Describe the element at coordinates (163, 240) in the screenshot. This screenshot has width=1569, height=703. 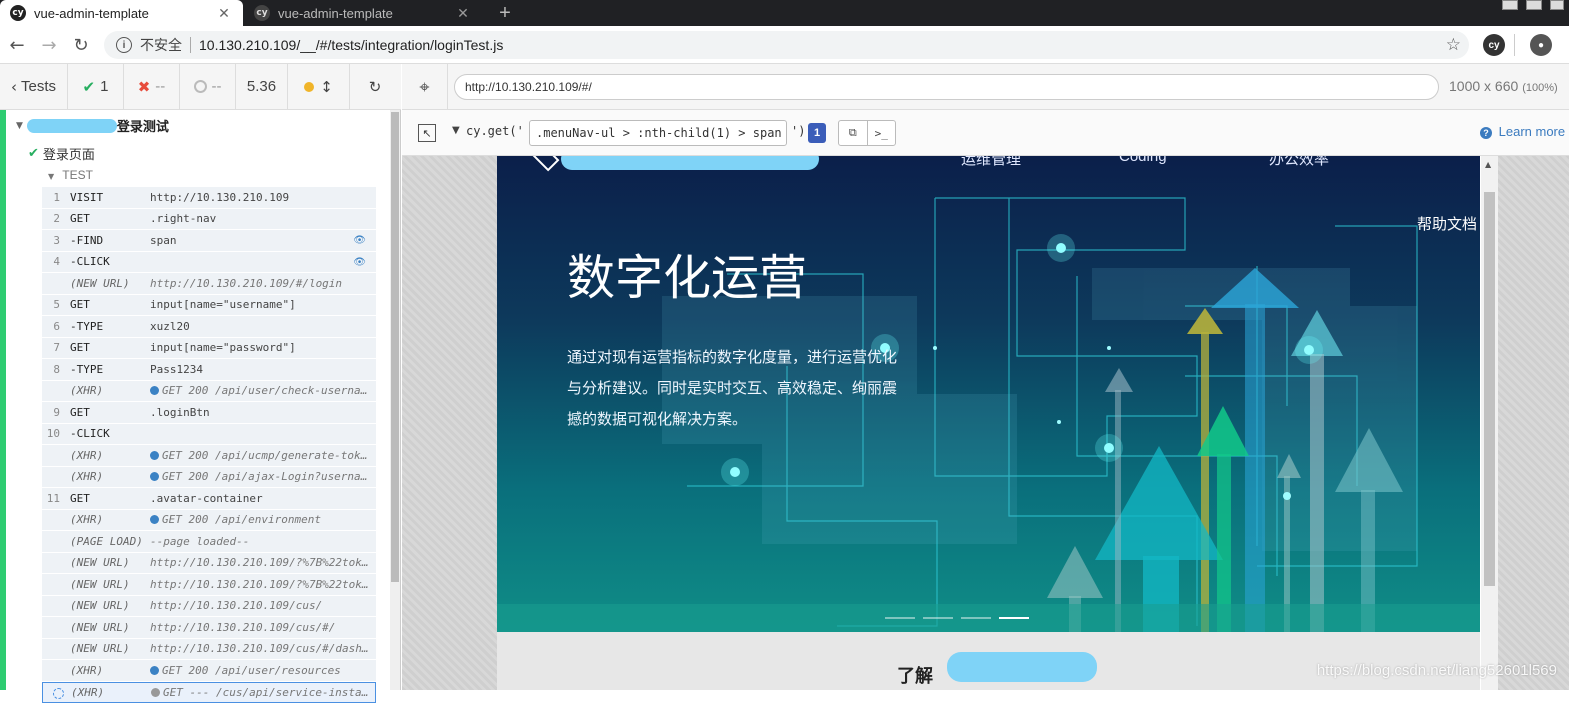
I see `command-message-text: span` at that location.